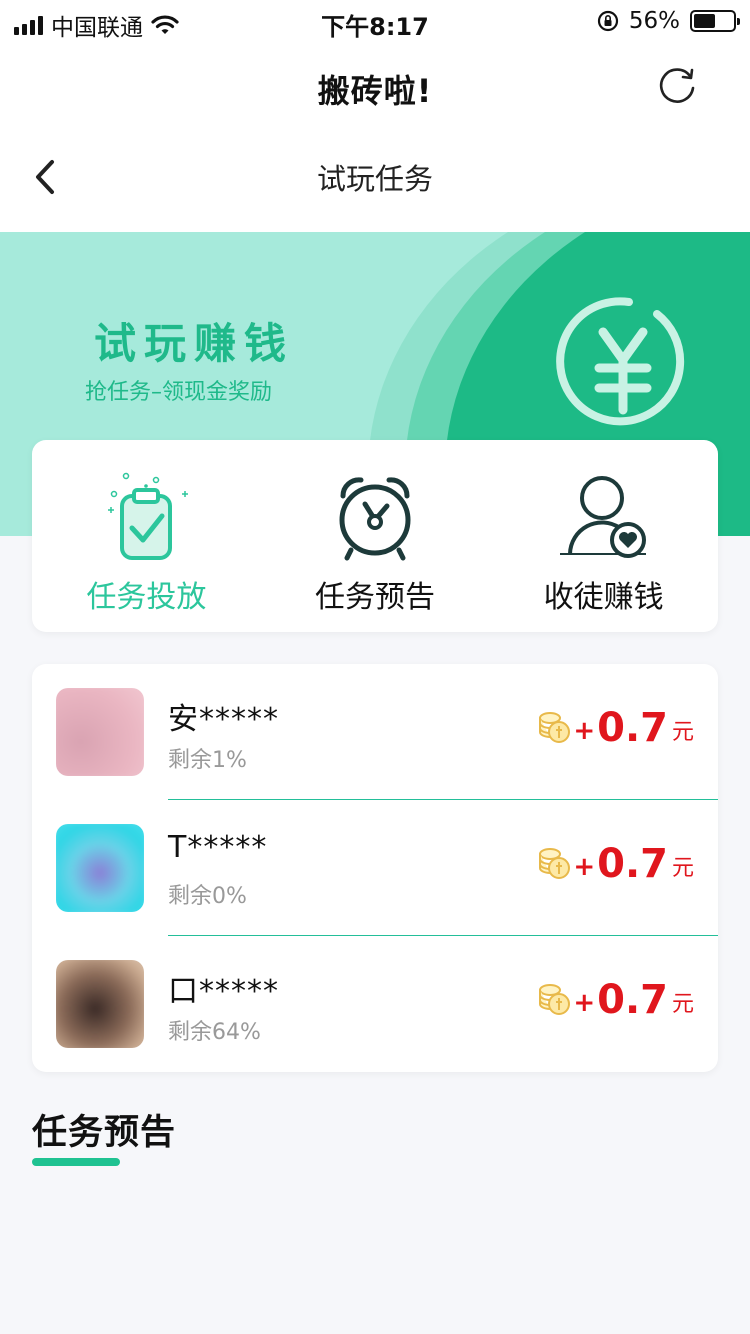  Describe the element at coordinates (207, 896) in the screenshot. I see `task-remaining: 剩余0%` at that location.